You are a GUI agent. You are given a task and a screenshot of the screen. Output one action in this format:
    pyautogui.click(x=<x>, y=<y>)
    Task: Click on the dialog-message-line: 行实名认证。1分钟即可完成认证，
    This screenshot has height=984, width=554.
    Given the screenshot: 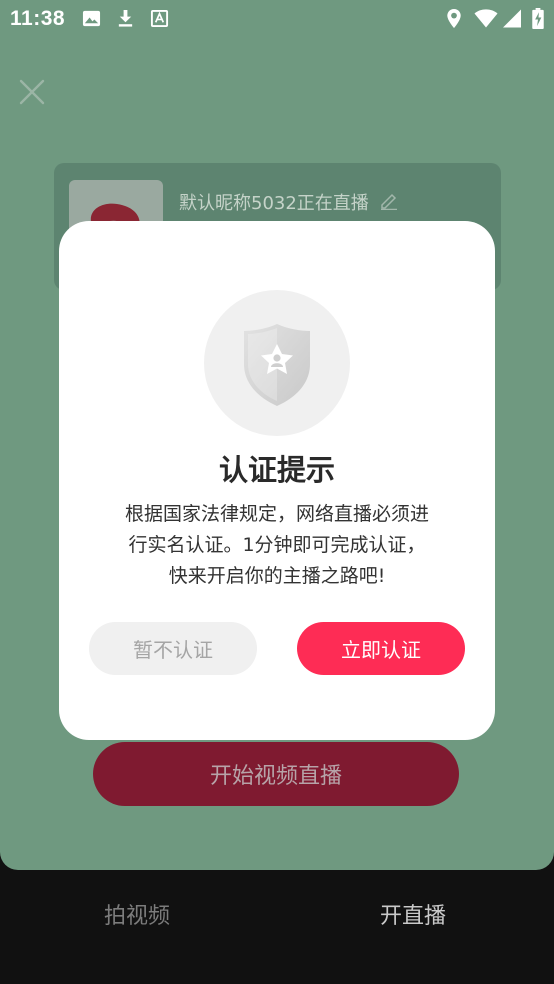 What is the action you would take?
    pyautogui.click(x=277, y=545)
    